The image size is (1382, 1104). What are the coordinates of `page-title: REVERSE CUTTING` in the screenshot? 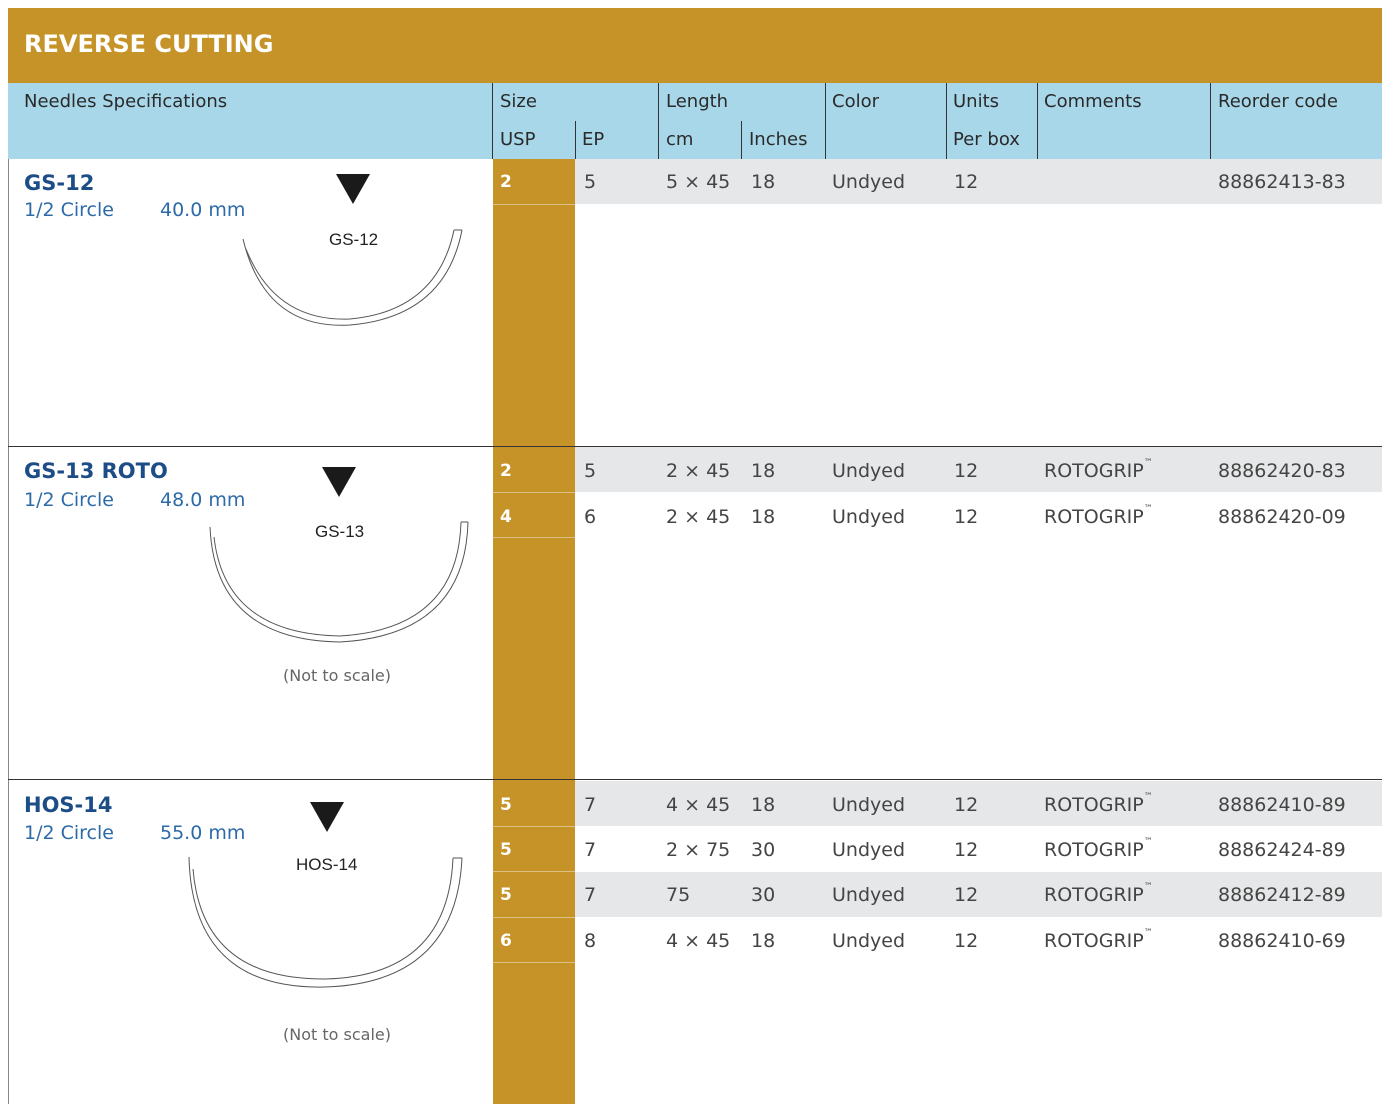 It's located at (149, 44).